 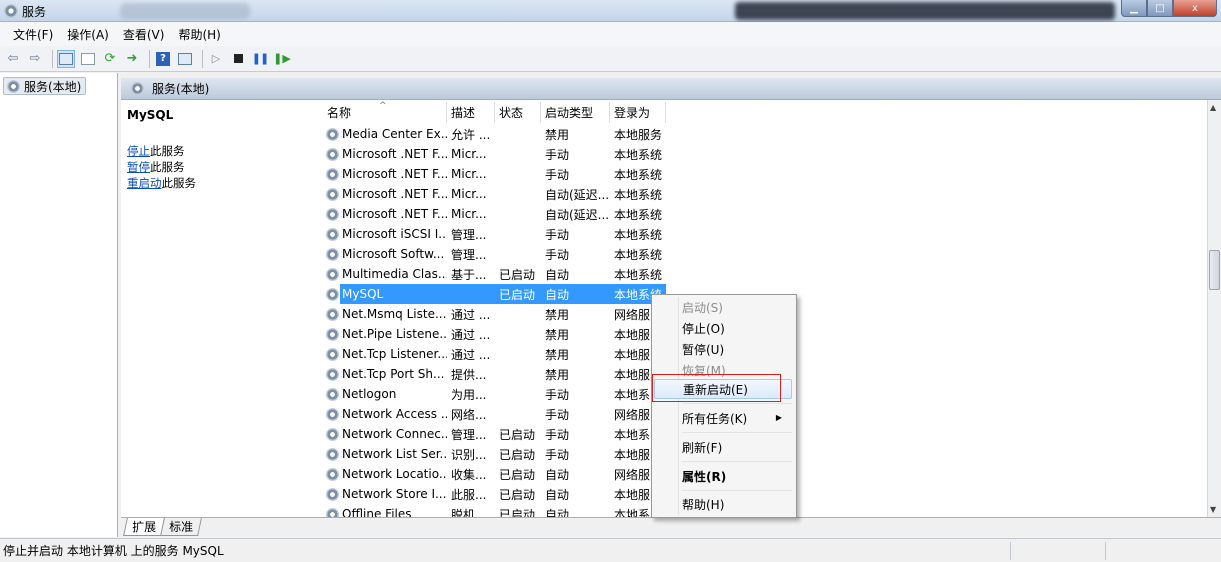 What do you see at coordinates (494, 354) in the screenshot?
I see `table-row: Net.Tcp Listener... 通过 ... 禁用 本地服` at bounding box center [494, 354].